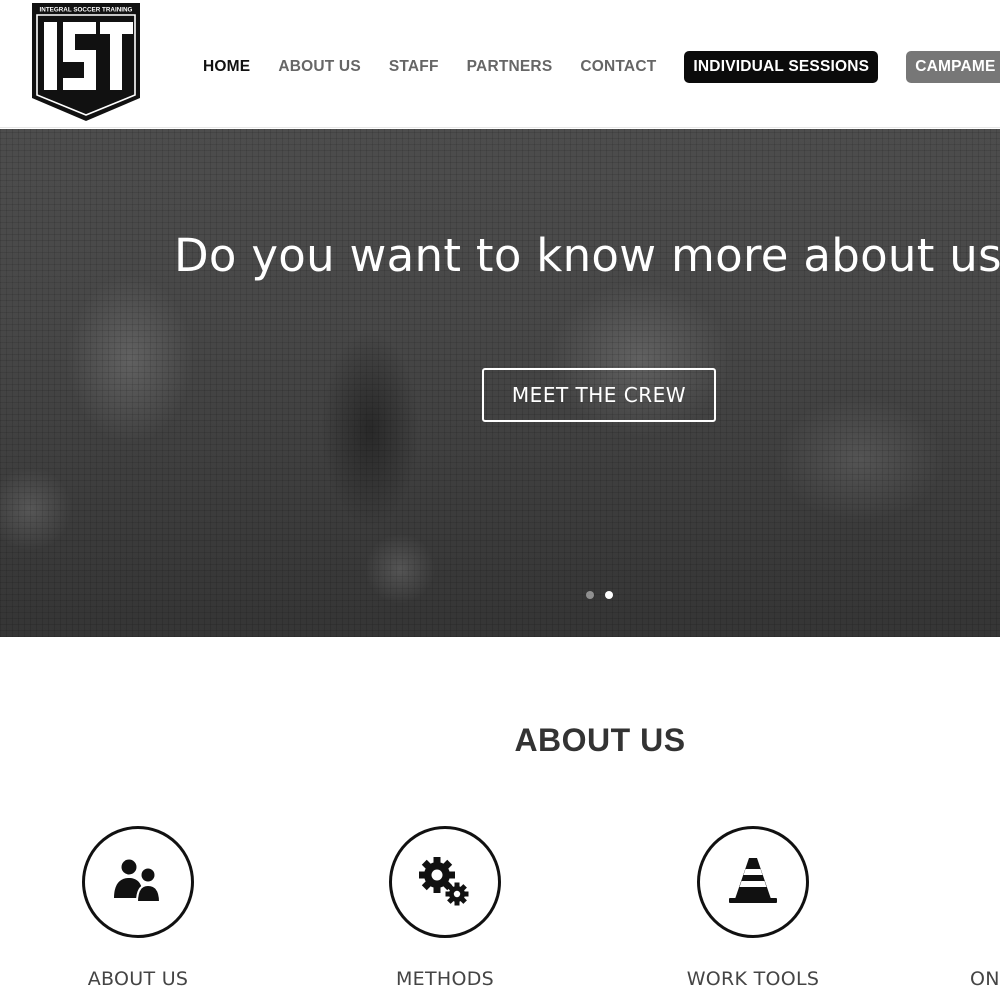 The width and height of the screenshot is (1000, 1000). I want to click on logo-shield-icon: INTEGRAL SOCCER TRAINING, so click(86, 62).